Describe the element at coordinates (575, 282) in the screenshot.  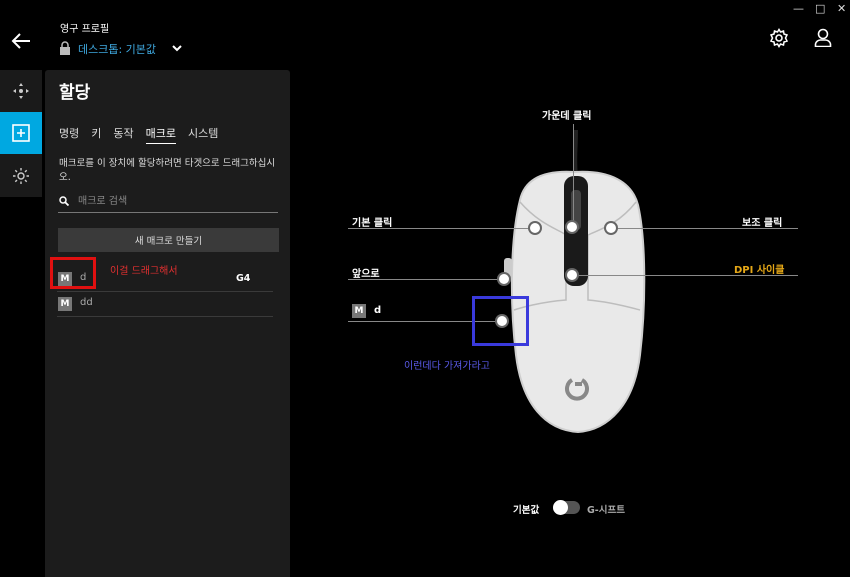
I see `mouse-image` at that location.